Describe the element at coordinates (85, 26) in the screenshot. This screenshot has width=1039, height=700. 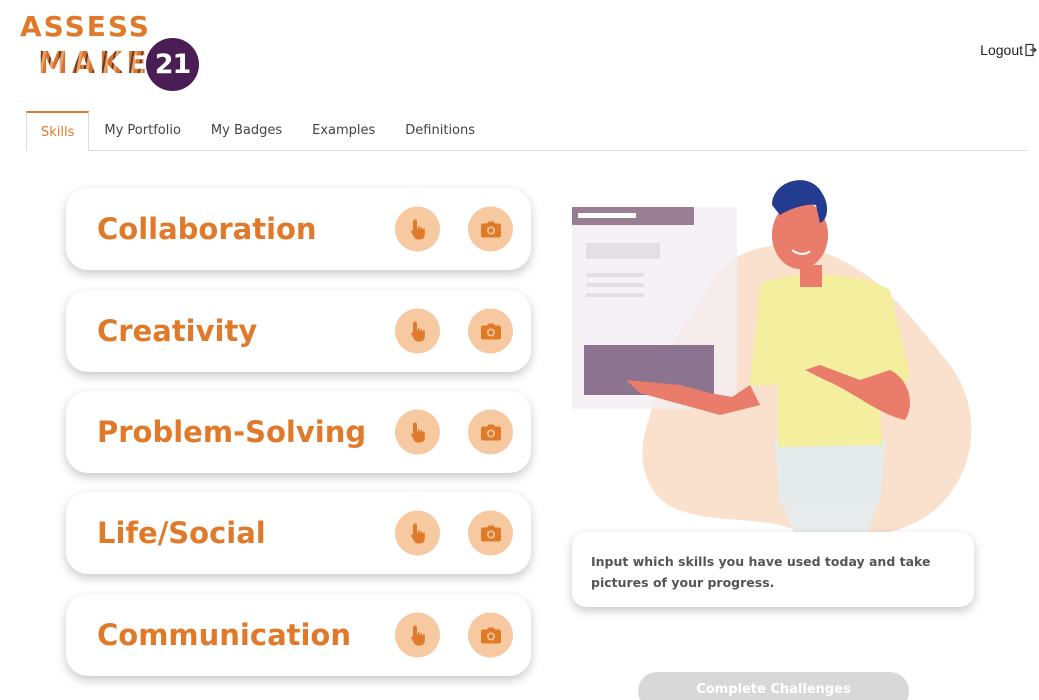
I see `logo-text-assess: ASSESS` at that location.